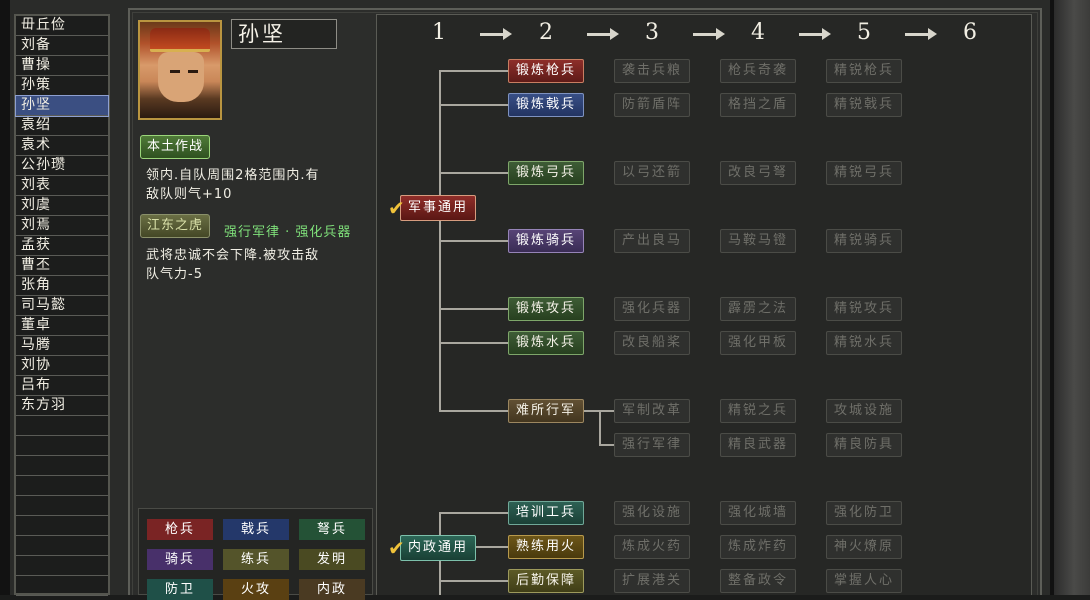 The height and width of the screenshot is (600, 1090). What do you see at coordinates (332, 589) in the screenshot?
I see `unit-button-internal: 内政` at bounding box center [332, 589].